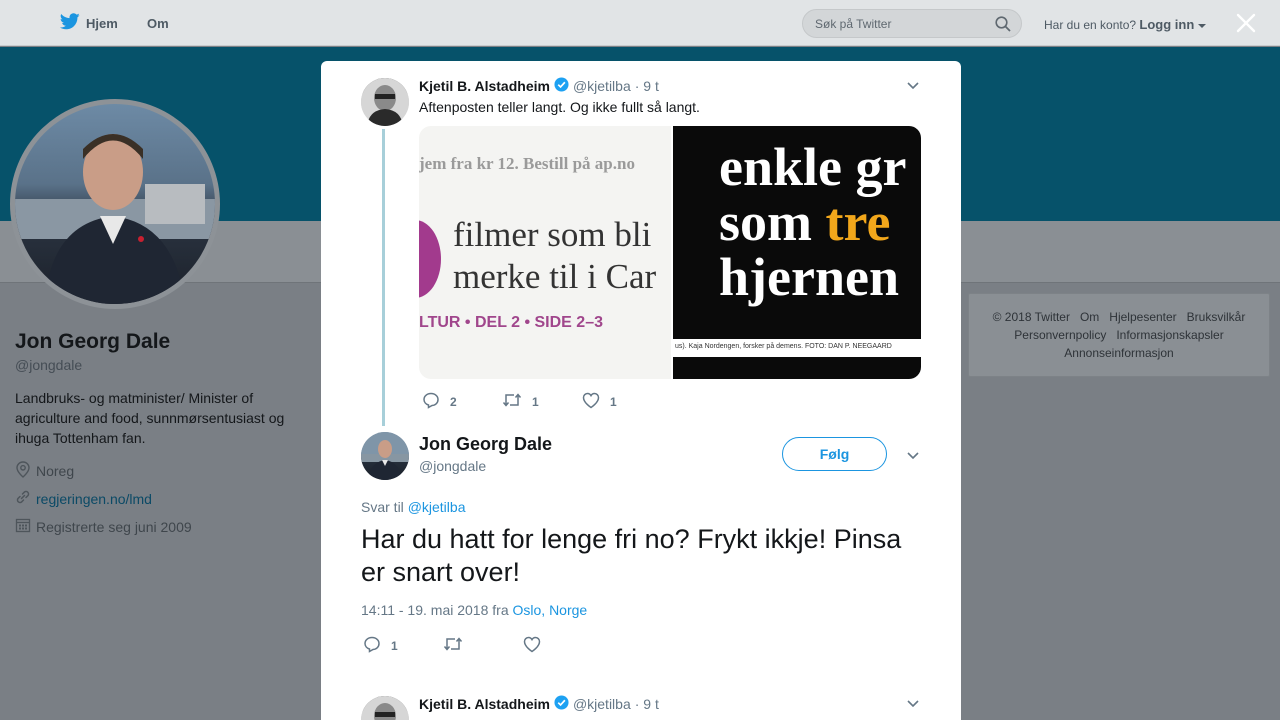  Describe the element at coordinates (1089, 317) in the screenshot. I see `footer-link-about: Om` at that location.